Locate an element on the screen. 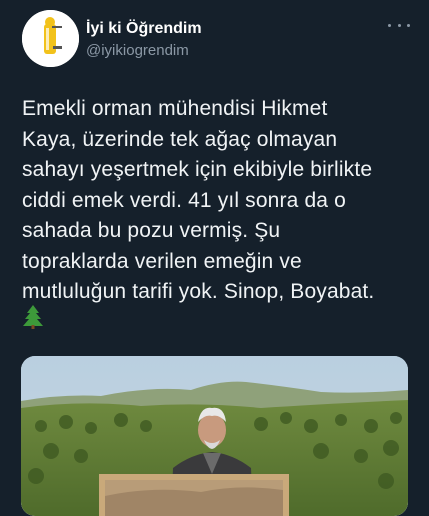  tweet-text-line: sahayı yeşertmek için ekibiyle birlikte is located at coordinates (197, 169).